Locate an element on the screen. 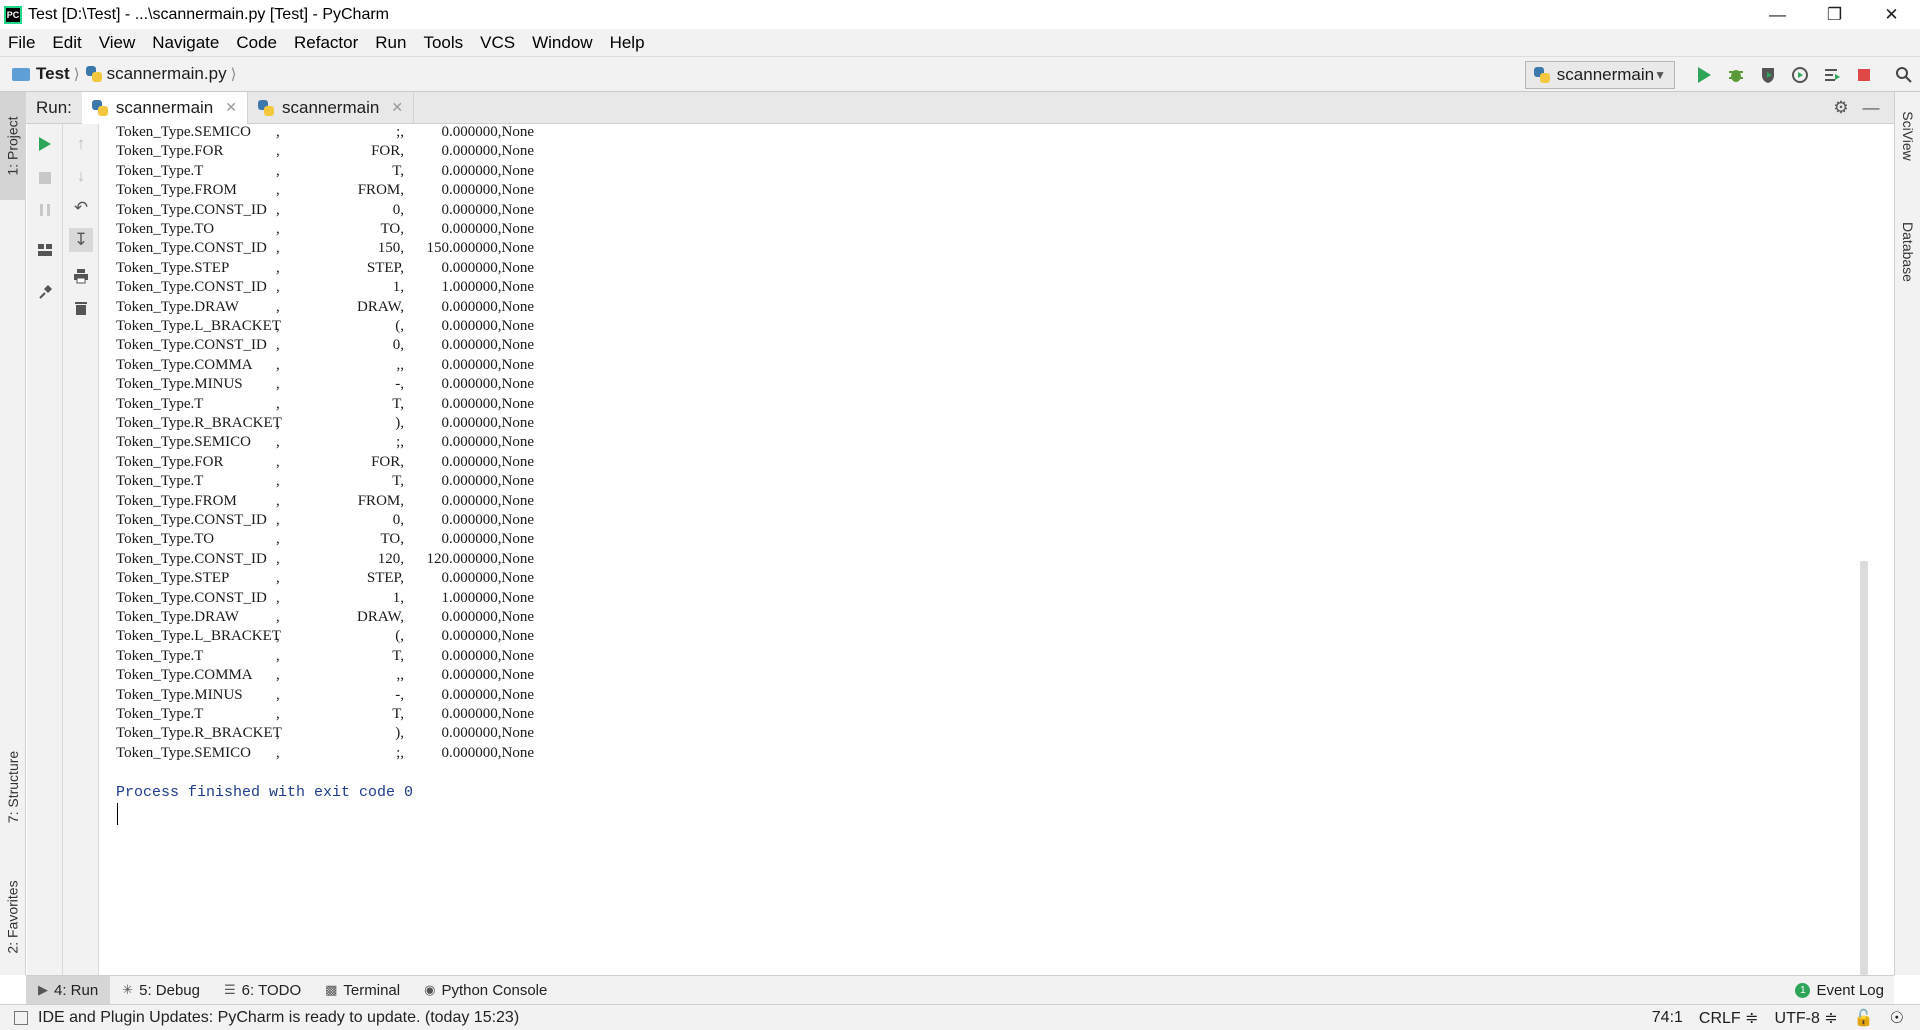 This screenshot has width=1920, height=1030. bottom-tab-run: ▶ 4: Run is located at coordinates (68, 990).